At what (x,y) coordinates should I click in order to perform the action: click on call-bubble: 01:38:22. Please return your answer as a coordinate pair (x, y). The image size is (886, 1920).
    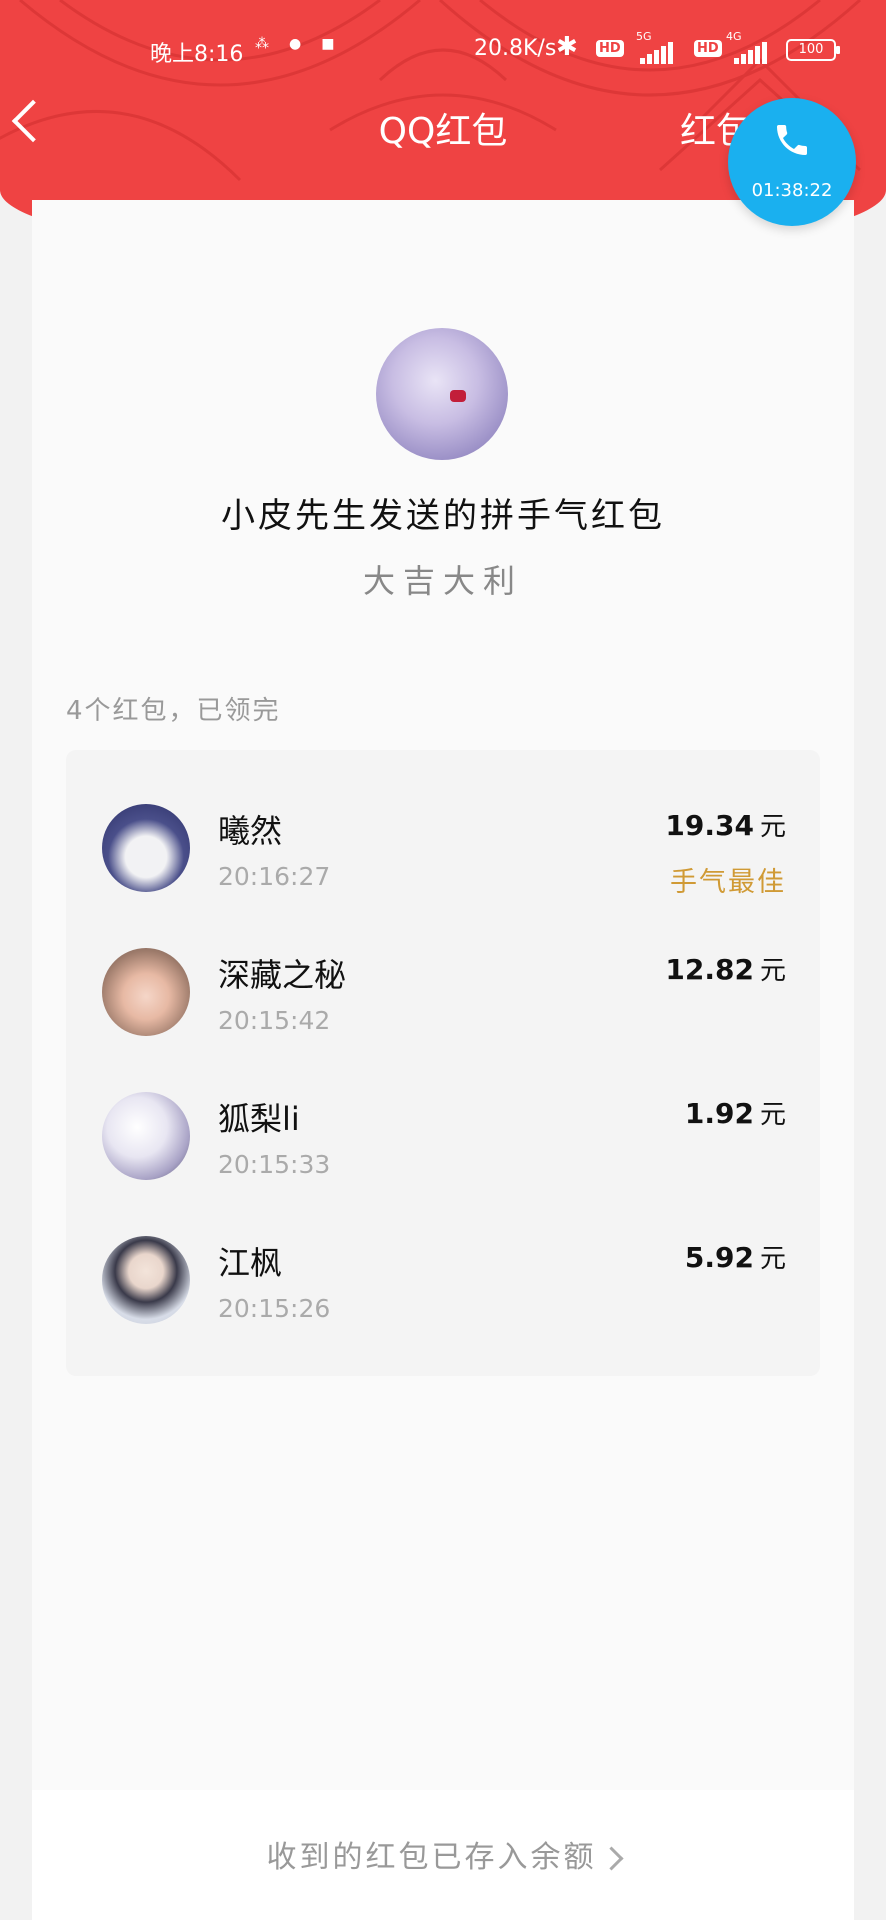
    Looking at the image, I should click on (792, 162).